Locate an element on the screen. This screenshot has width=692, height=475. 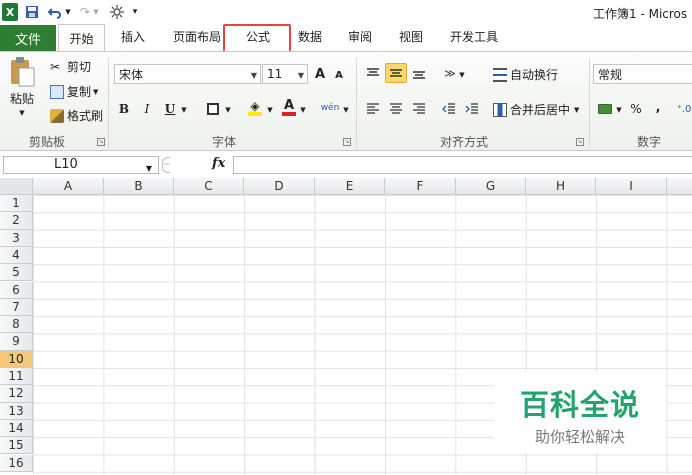
row-header: 15 is located at coordinates (16, 446).